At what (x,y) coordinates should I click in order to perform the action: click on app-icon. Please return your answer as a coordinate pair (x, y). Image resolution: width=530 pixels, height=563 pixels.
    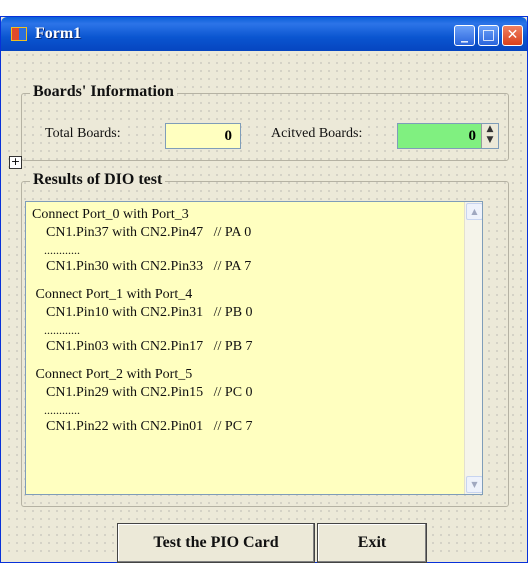
    Looking at the image, I should click on (19, 34).